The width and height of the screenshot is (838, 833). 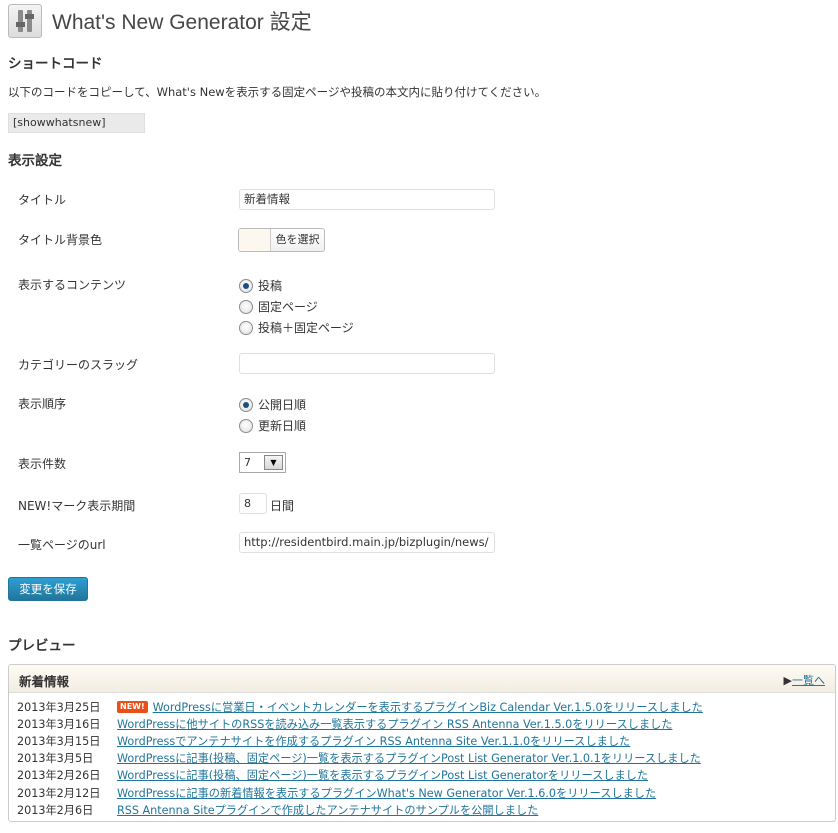 I want to click on preview-header: 新着情報 ▶一覧へ, so click(x=422, y=679).